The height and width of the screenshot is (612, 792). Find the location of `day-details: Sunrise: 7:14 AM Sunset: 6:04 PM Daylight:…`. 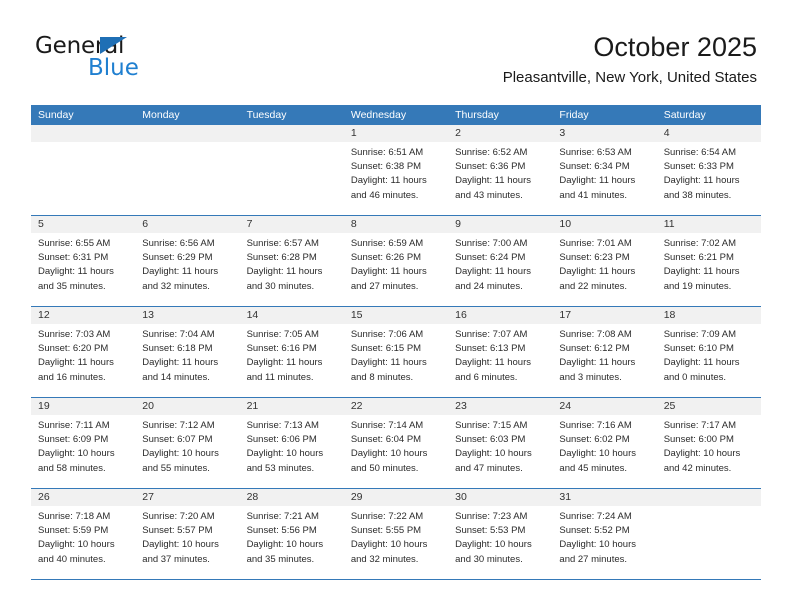

day-details: Sunrise: 7:14 AM Sunset: 6:04 PM Daylight:… is located at coordinates (396, 445).